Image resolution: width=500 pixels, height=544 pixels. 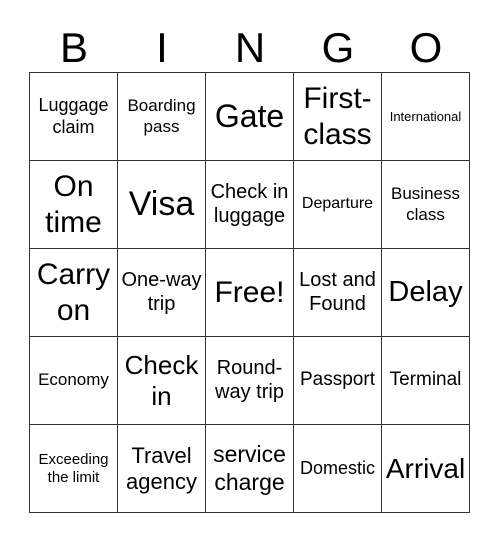 I want to click on bingo-cell: Business class, so click(x=426, y=205).